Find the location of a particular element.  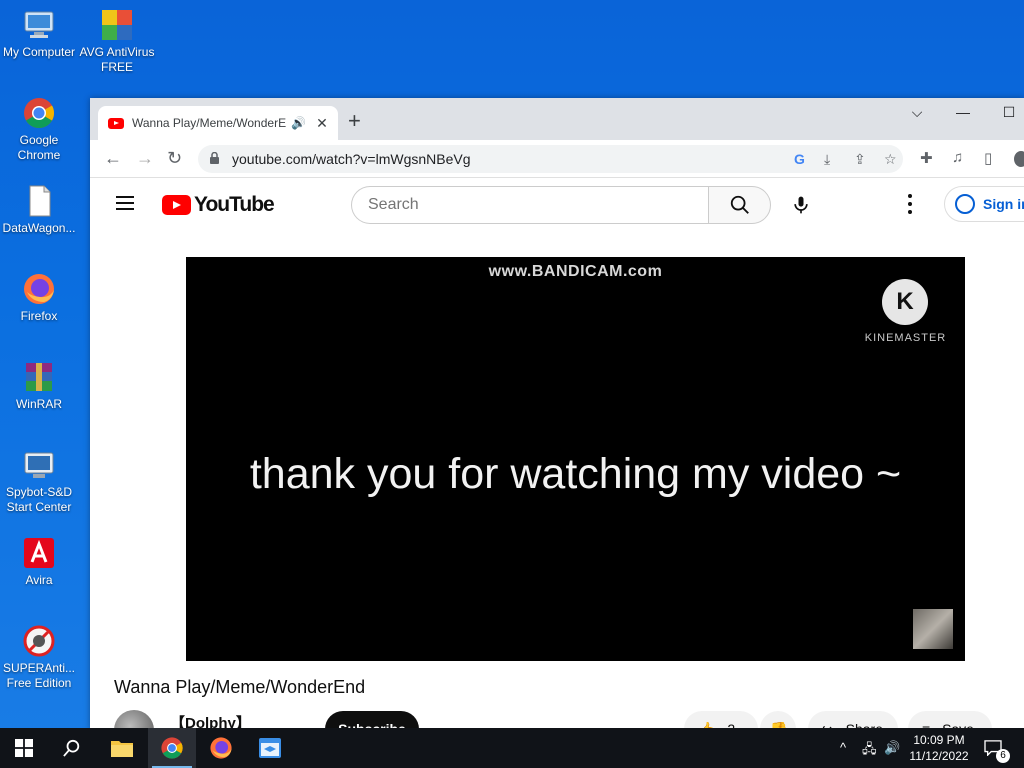

notifications-button: 6 is located at coordinates (1000, 748).